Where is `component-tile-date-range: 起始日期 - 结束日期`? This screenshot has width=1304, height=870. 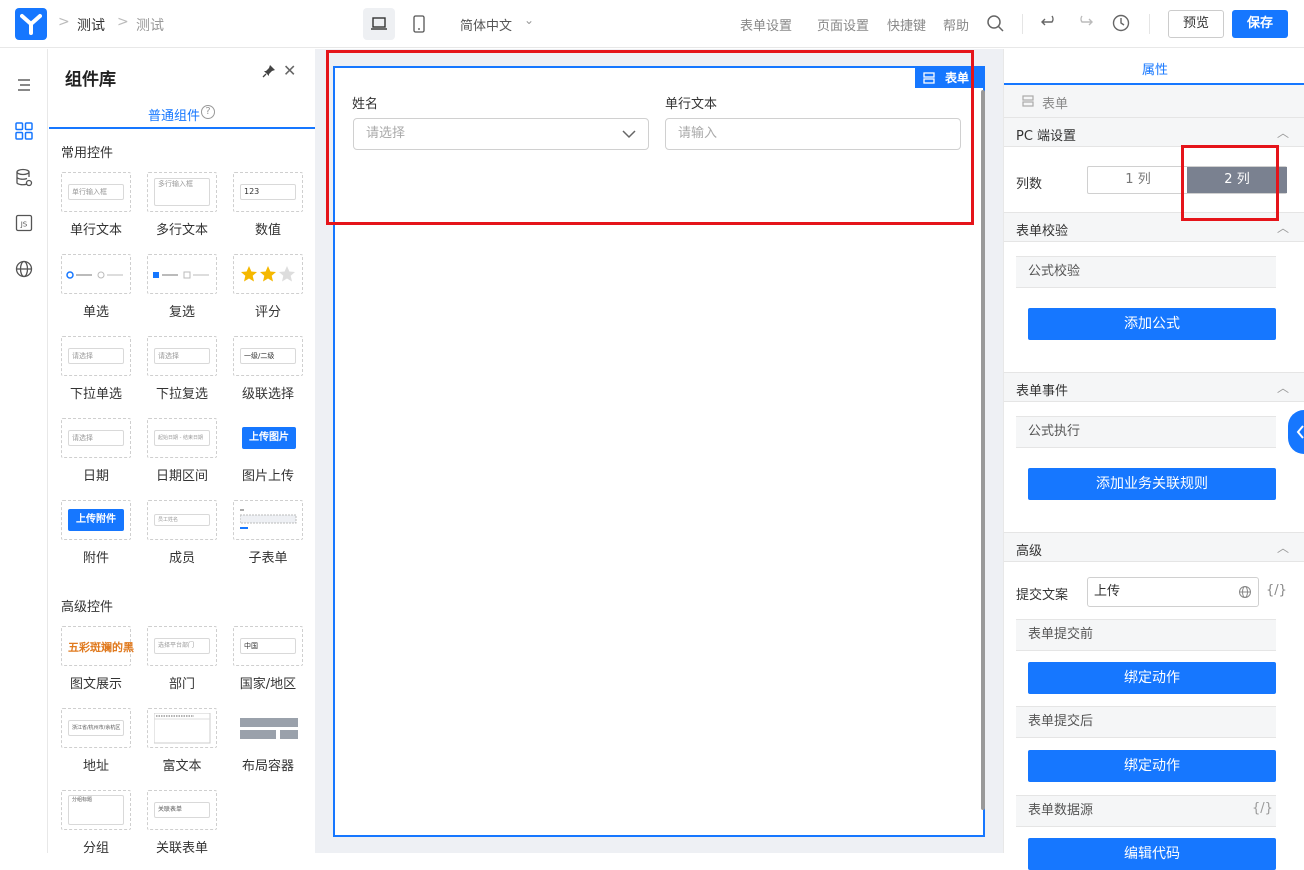
component-tile-date-range: 起始日期 - 结束日期 is located at coordinates (182, 438).